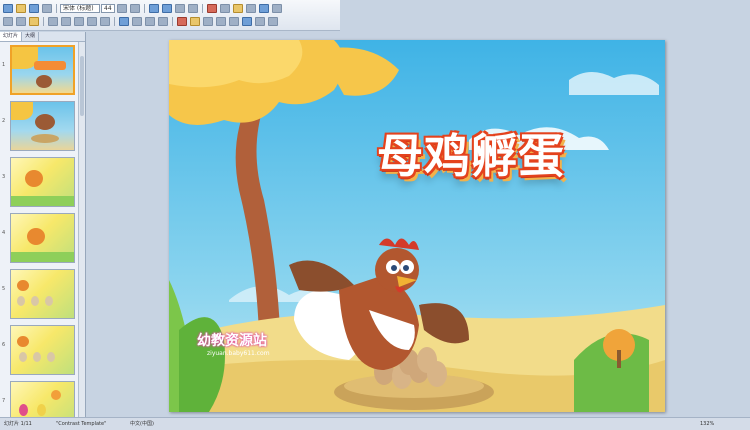 This screenshot has width=750, height=430. What do you see at coordinates (4, 401) in the screenshot?
I see `slide-number: 7` at bounding box center [4, 401].